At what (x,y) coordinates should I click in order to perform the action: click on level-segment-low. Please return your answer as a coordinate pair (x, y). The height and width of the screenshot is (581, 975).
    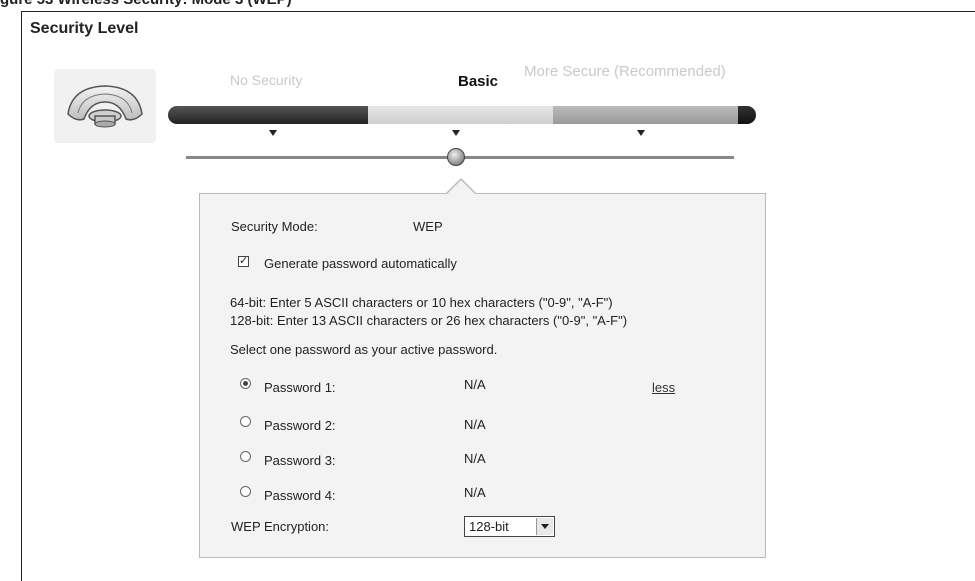
    Looking at the image, I should click on (268, 115).